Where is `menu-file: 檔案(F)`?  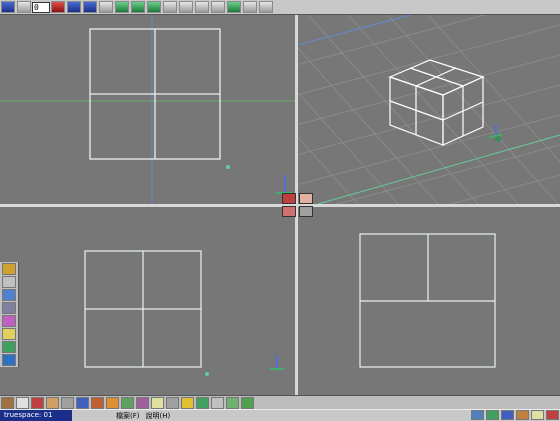 menu-file: 檔案(F) is located at coordinates (128, 416).